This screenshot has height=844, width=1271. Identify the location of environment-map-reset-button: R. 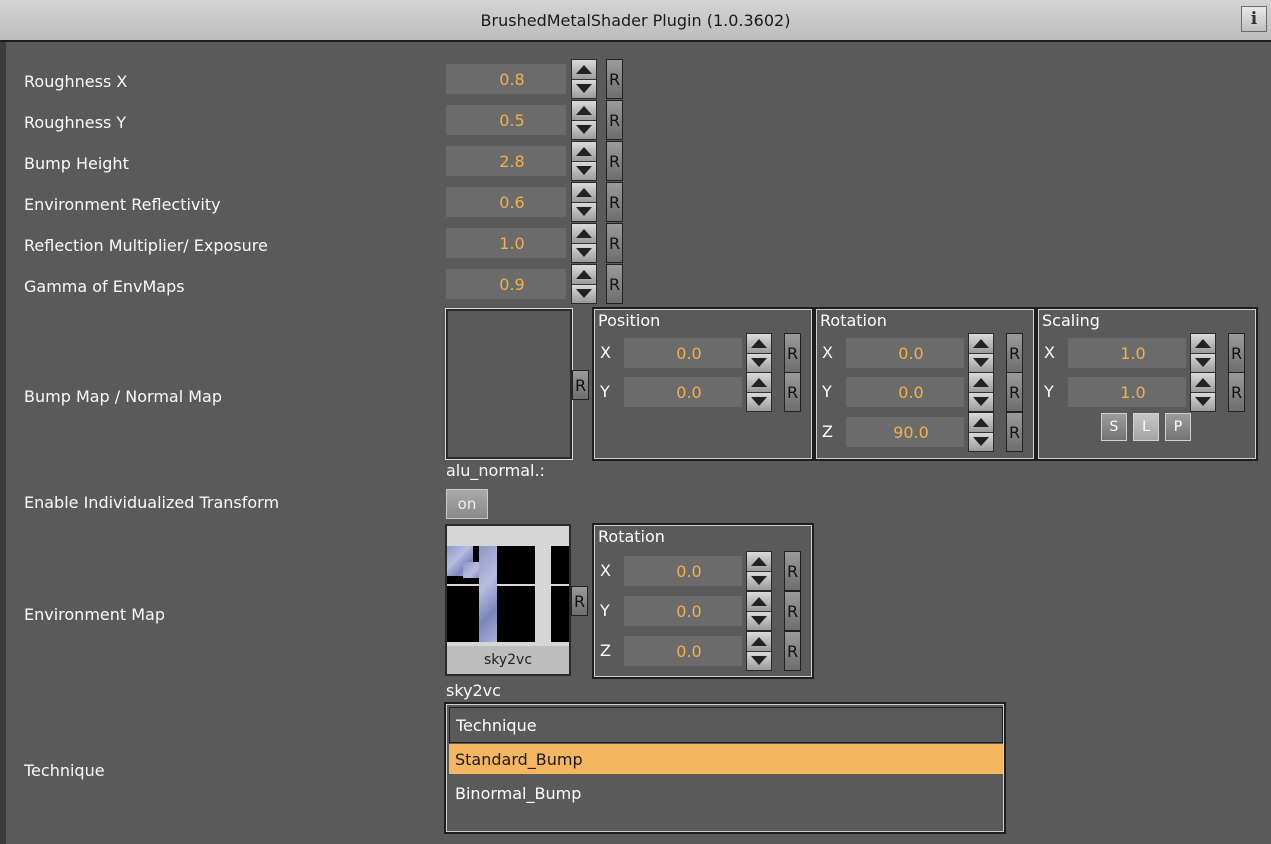
(579, 601).